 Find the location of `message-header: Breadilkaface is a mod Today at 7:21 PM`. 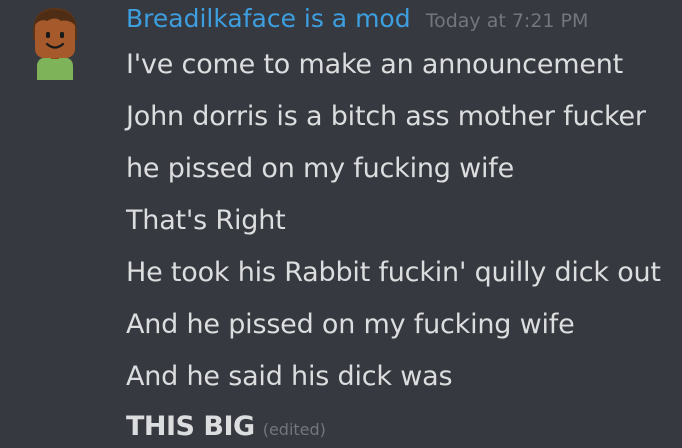

message-header: Breadilkaface is a mod Today at 7:21 PM is located at coordinates (357, 22).